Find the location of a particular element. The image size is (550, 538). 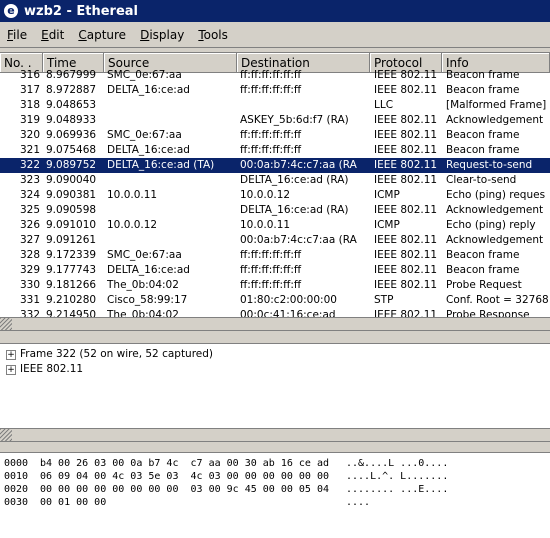

menu-item: Display is located at coordinates (162, 35).